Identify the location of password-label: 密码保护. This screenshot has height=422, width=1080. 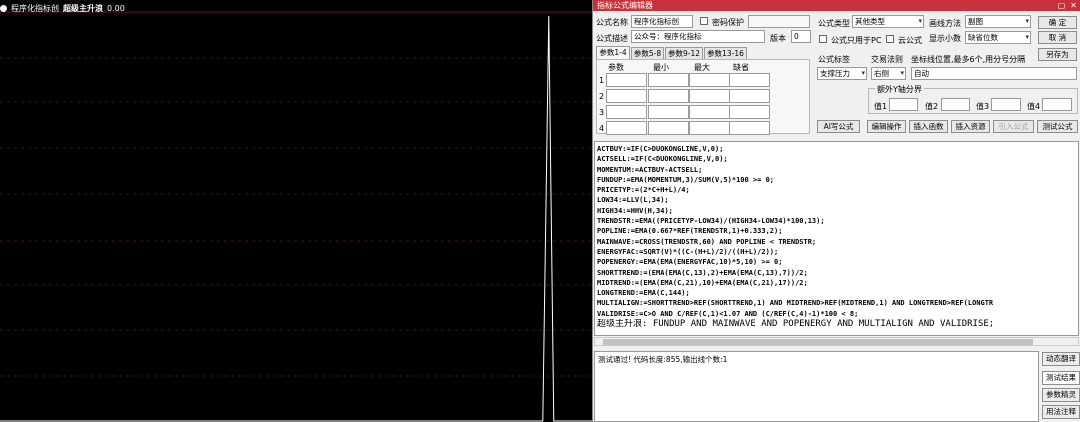
(728, 22).